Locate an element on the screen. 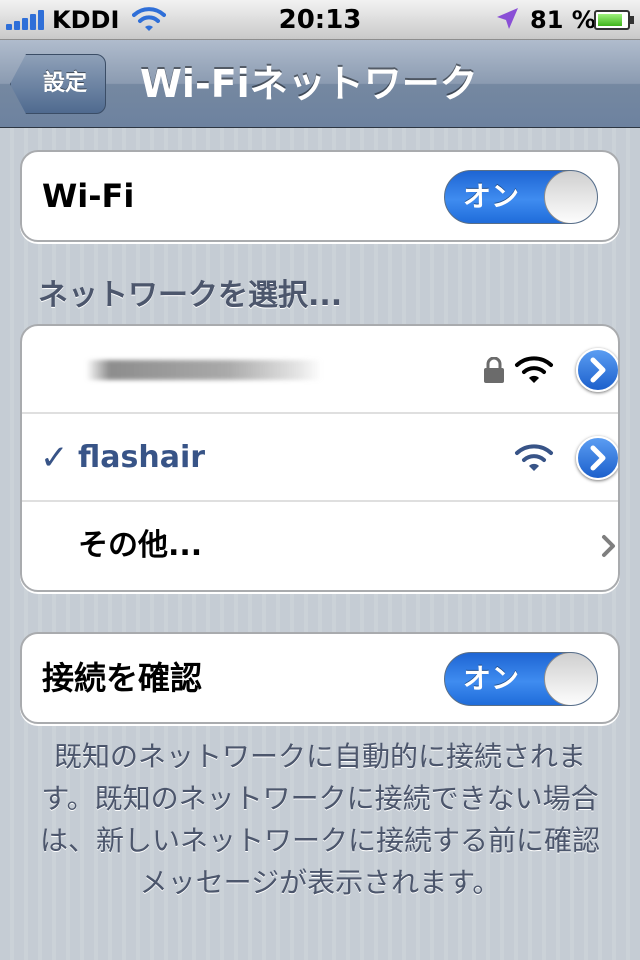 The image size is (640, 960). ask-to-join-toggle-knob is located at coordinates (570, 679).